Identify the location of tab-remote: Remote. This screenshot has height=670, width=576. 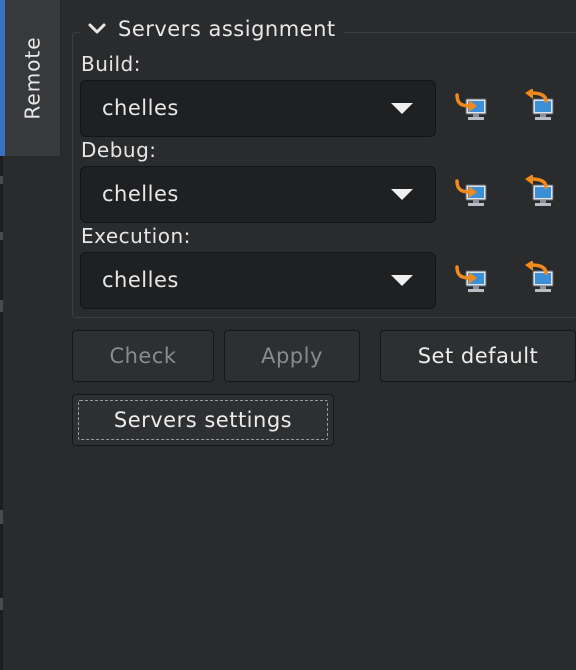
(33, 78).